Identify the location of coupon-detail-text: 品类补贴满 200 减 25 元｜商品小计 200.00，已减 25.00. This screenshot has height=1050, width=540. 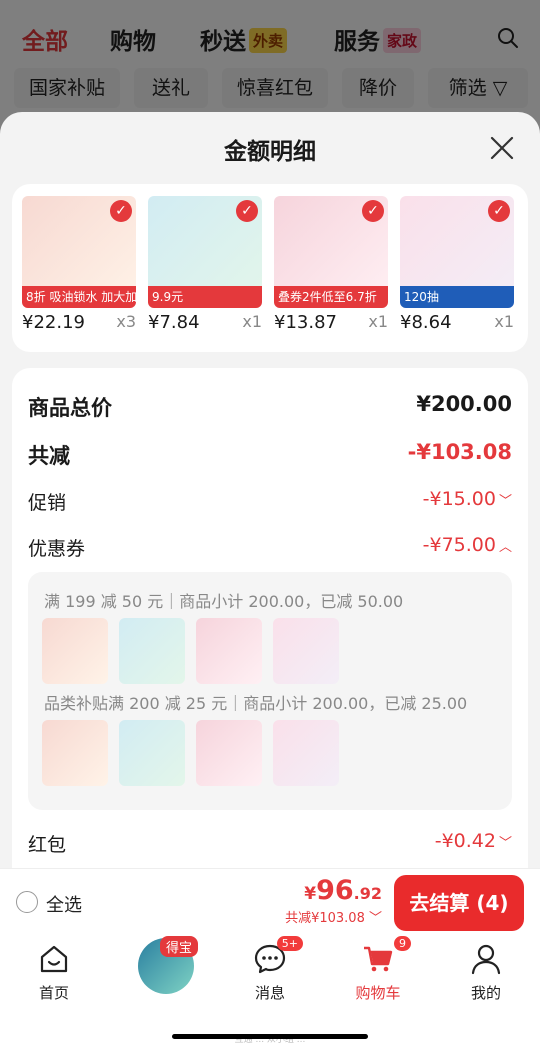
(256, 703).